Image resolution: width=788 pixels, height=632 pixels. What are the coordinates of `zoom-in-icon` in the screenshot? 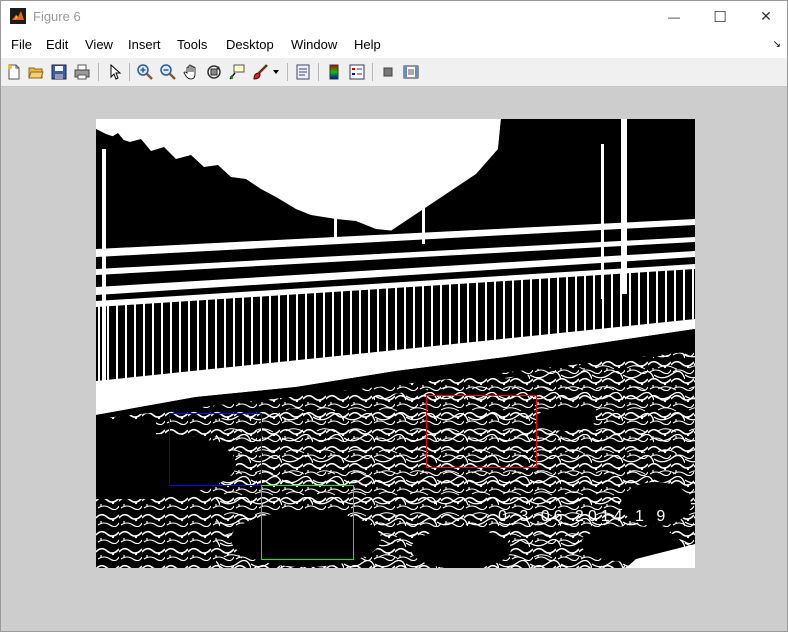 It's located at (145, 72).